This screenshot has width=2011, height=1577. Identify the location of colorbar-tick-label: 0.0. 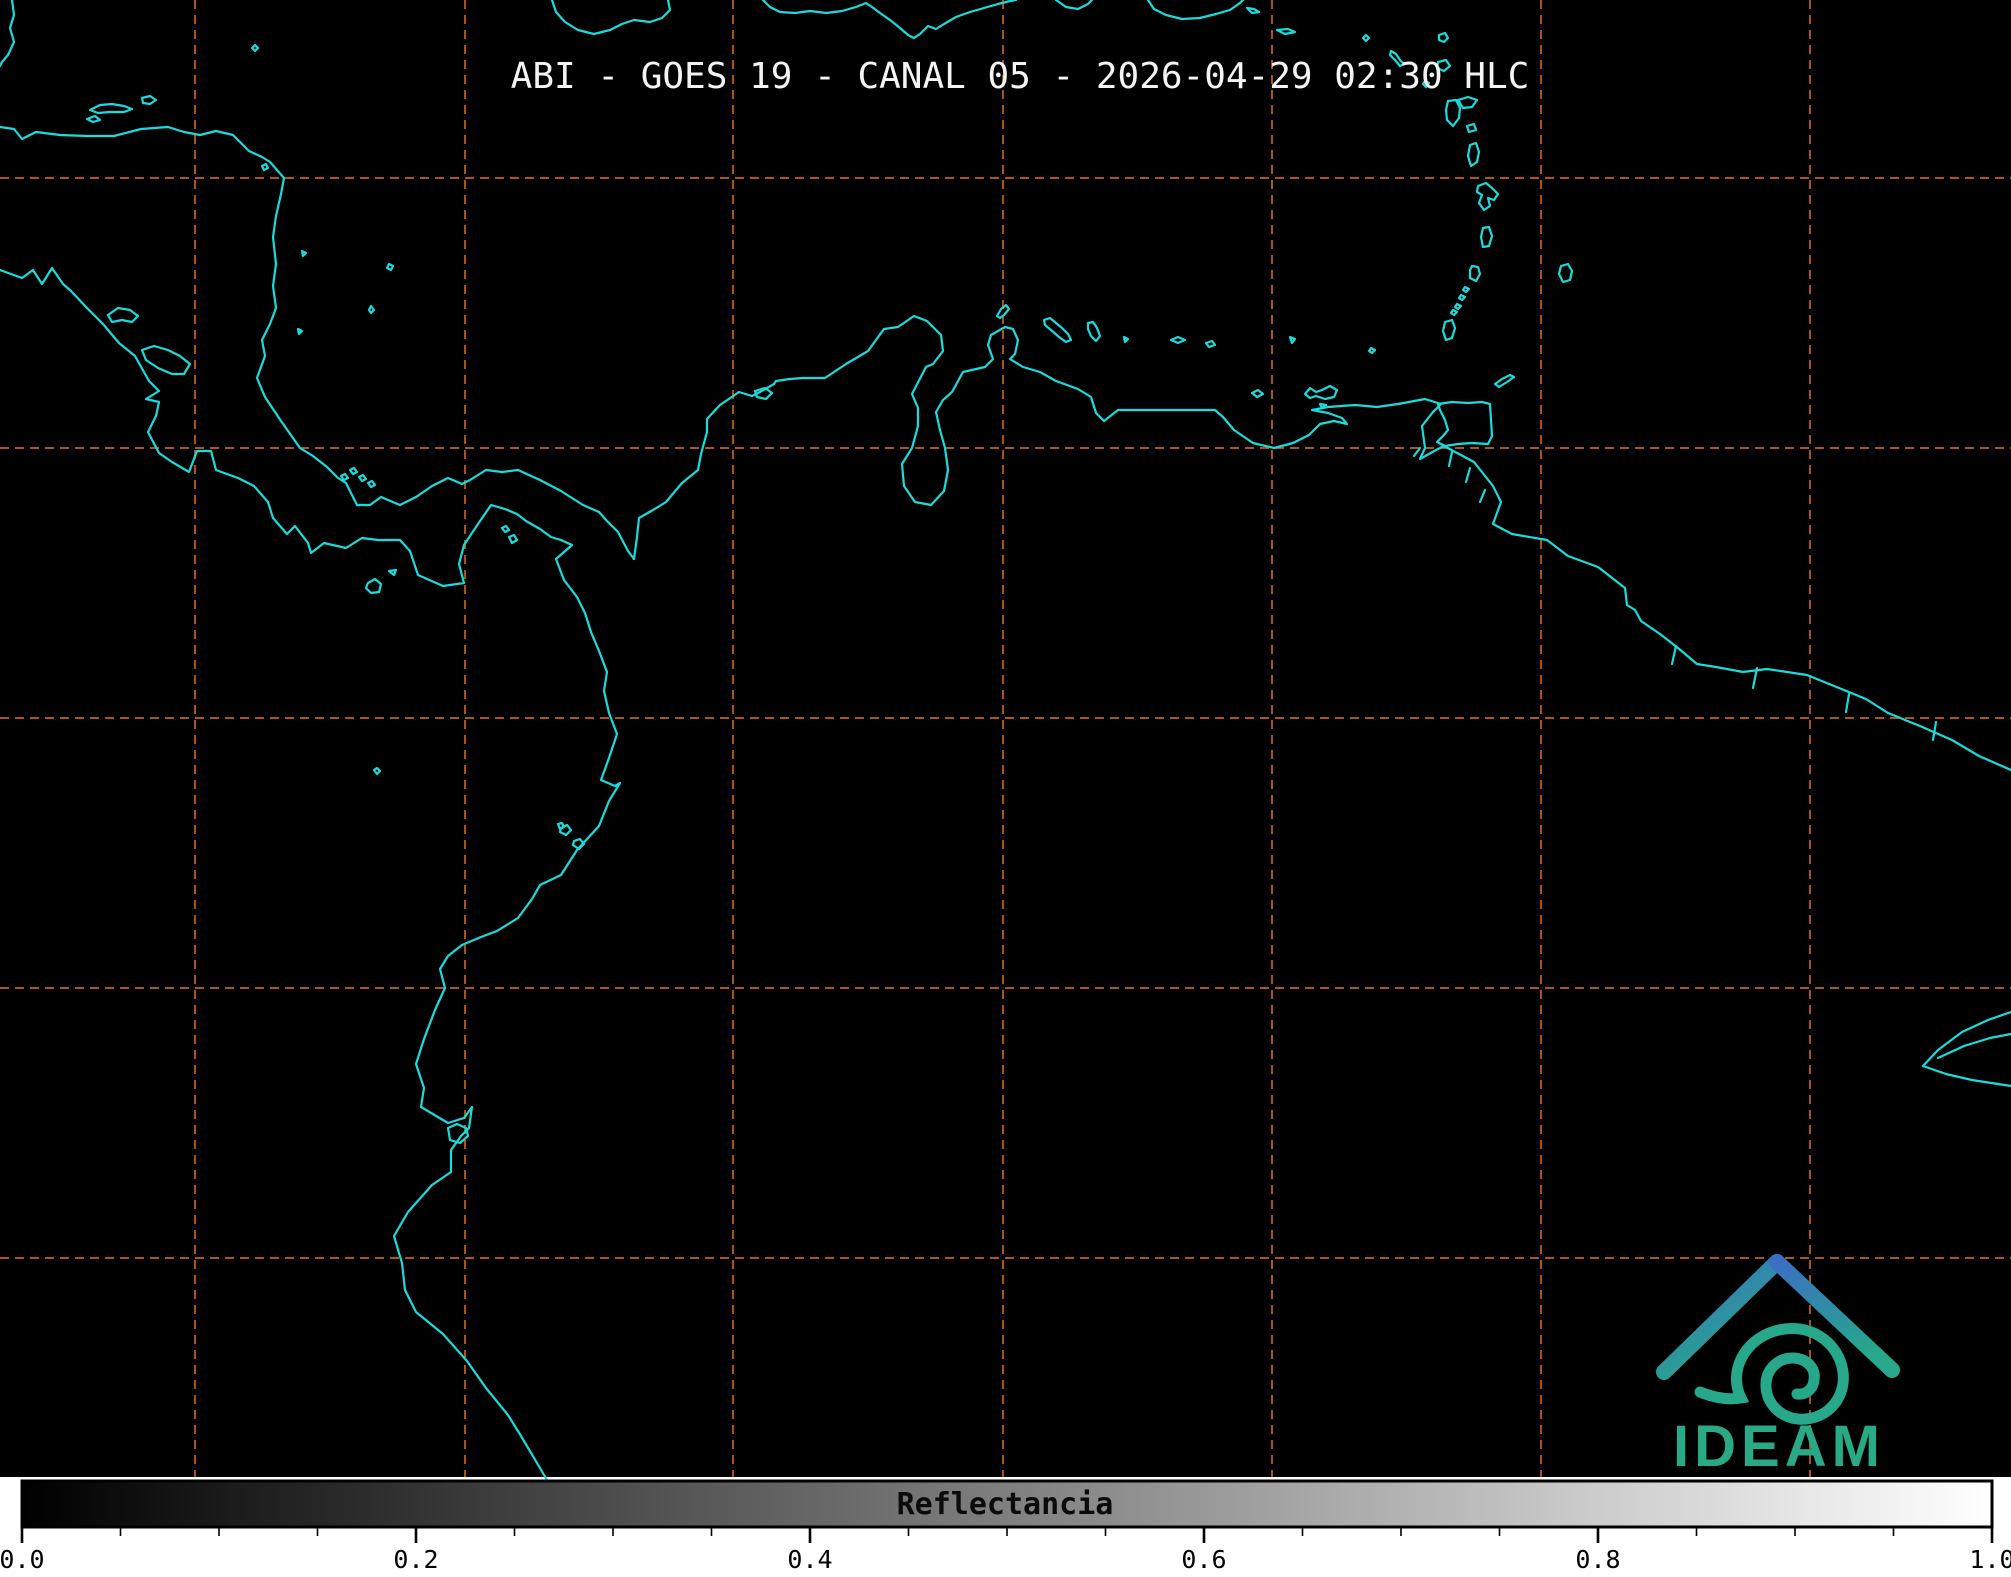
(22, 1559).